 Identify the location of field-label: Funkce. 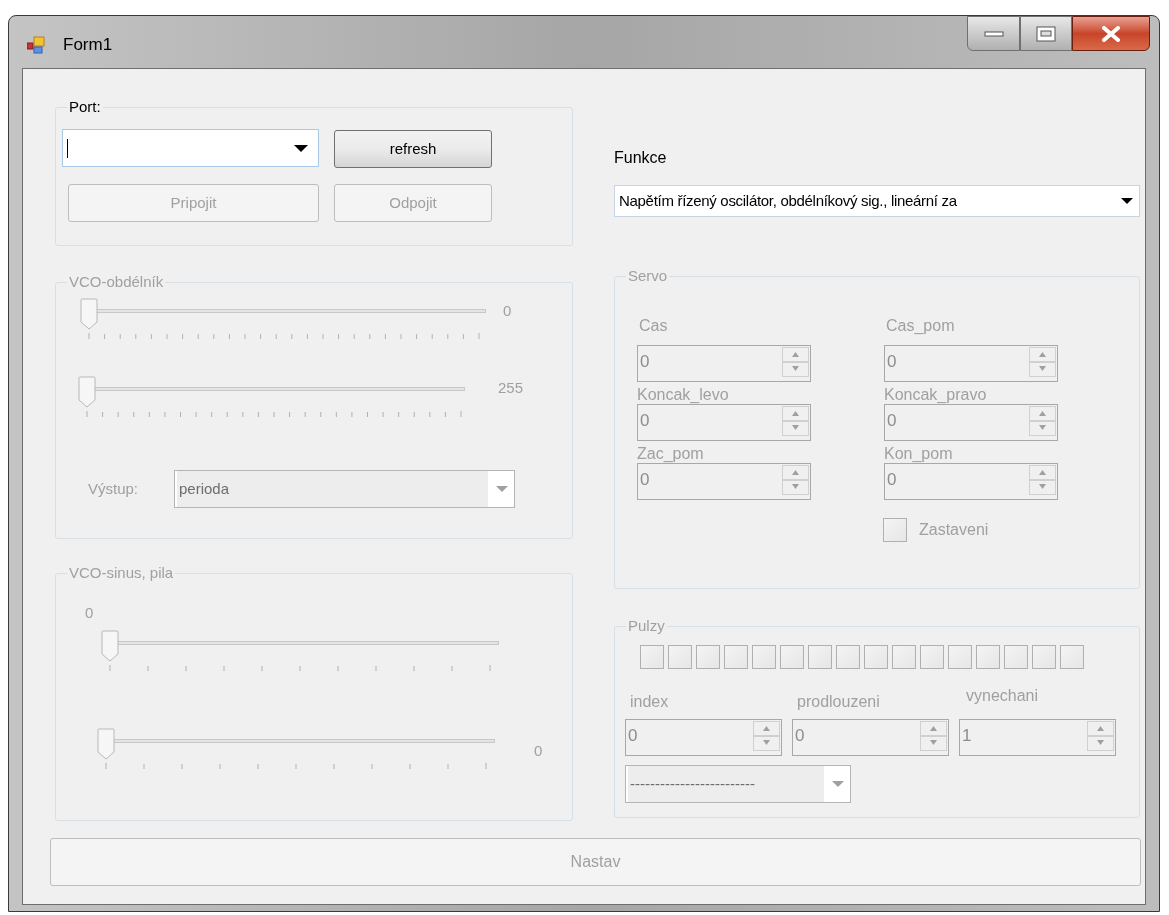
(640, 158).